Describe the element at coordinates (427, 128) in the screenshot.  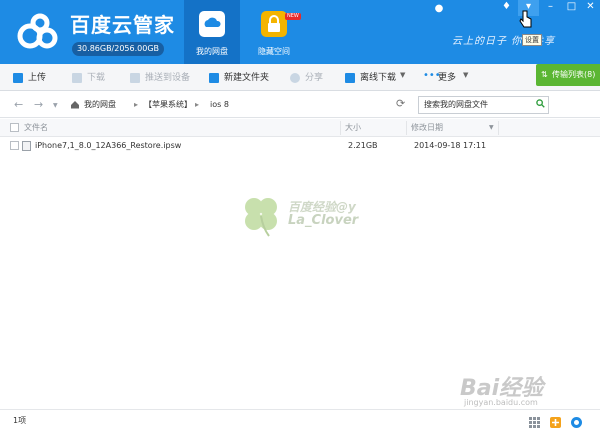
I see `column-header-modified: 修改日期` at that location.